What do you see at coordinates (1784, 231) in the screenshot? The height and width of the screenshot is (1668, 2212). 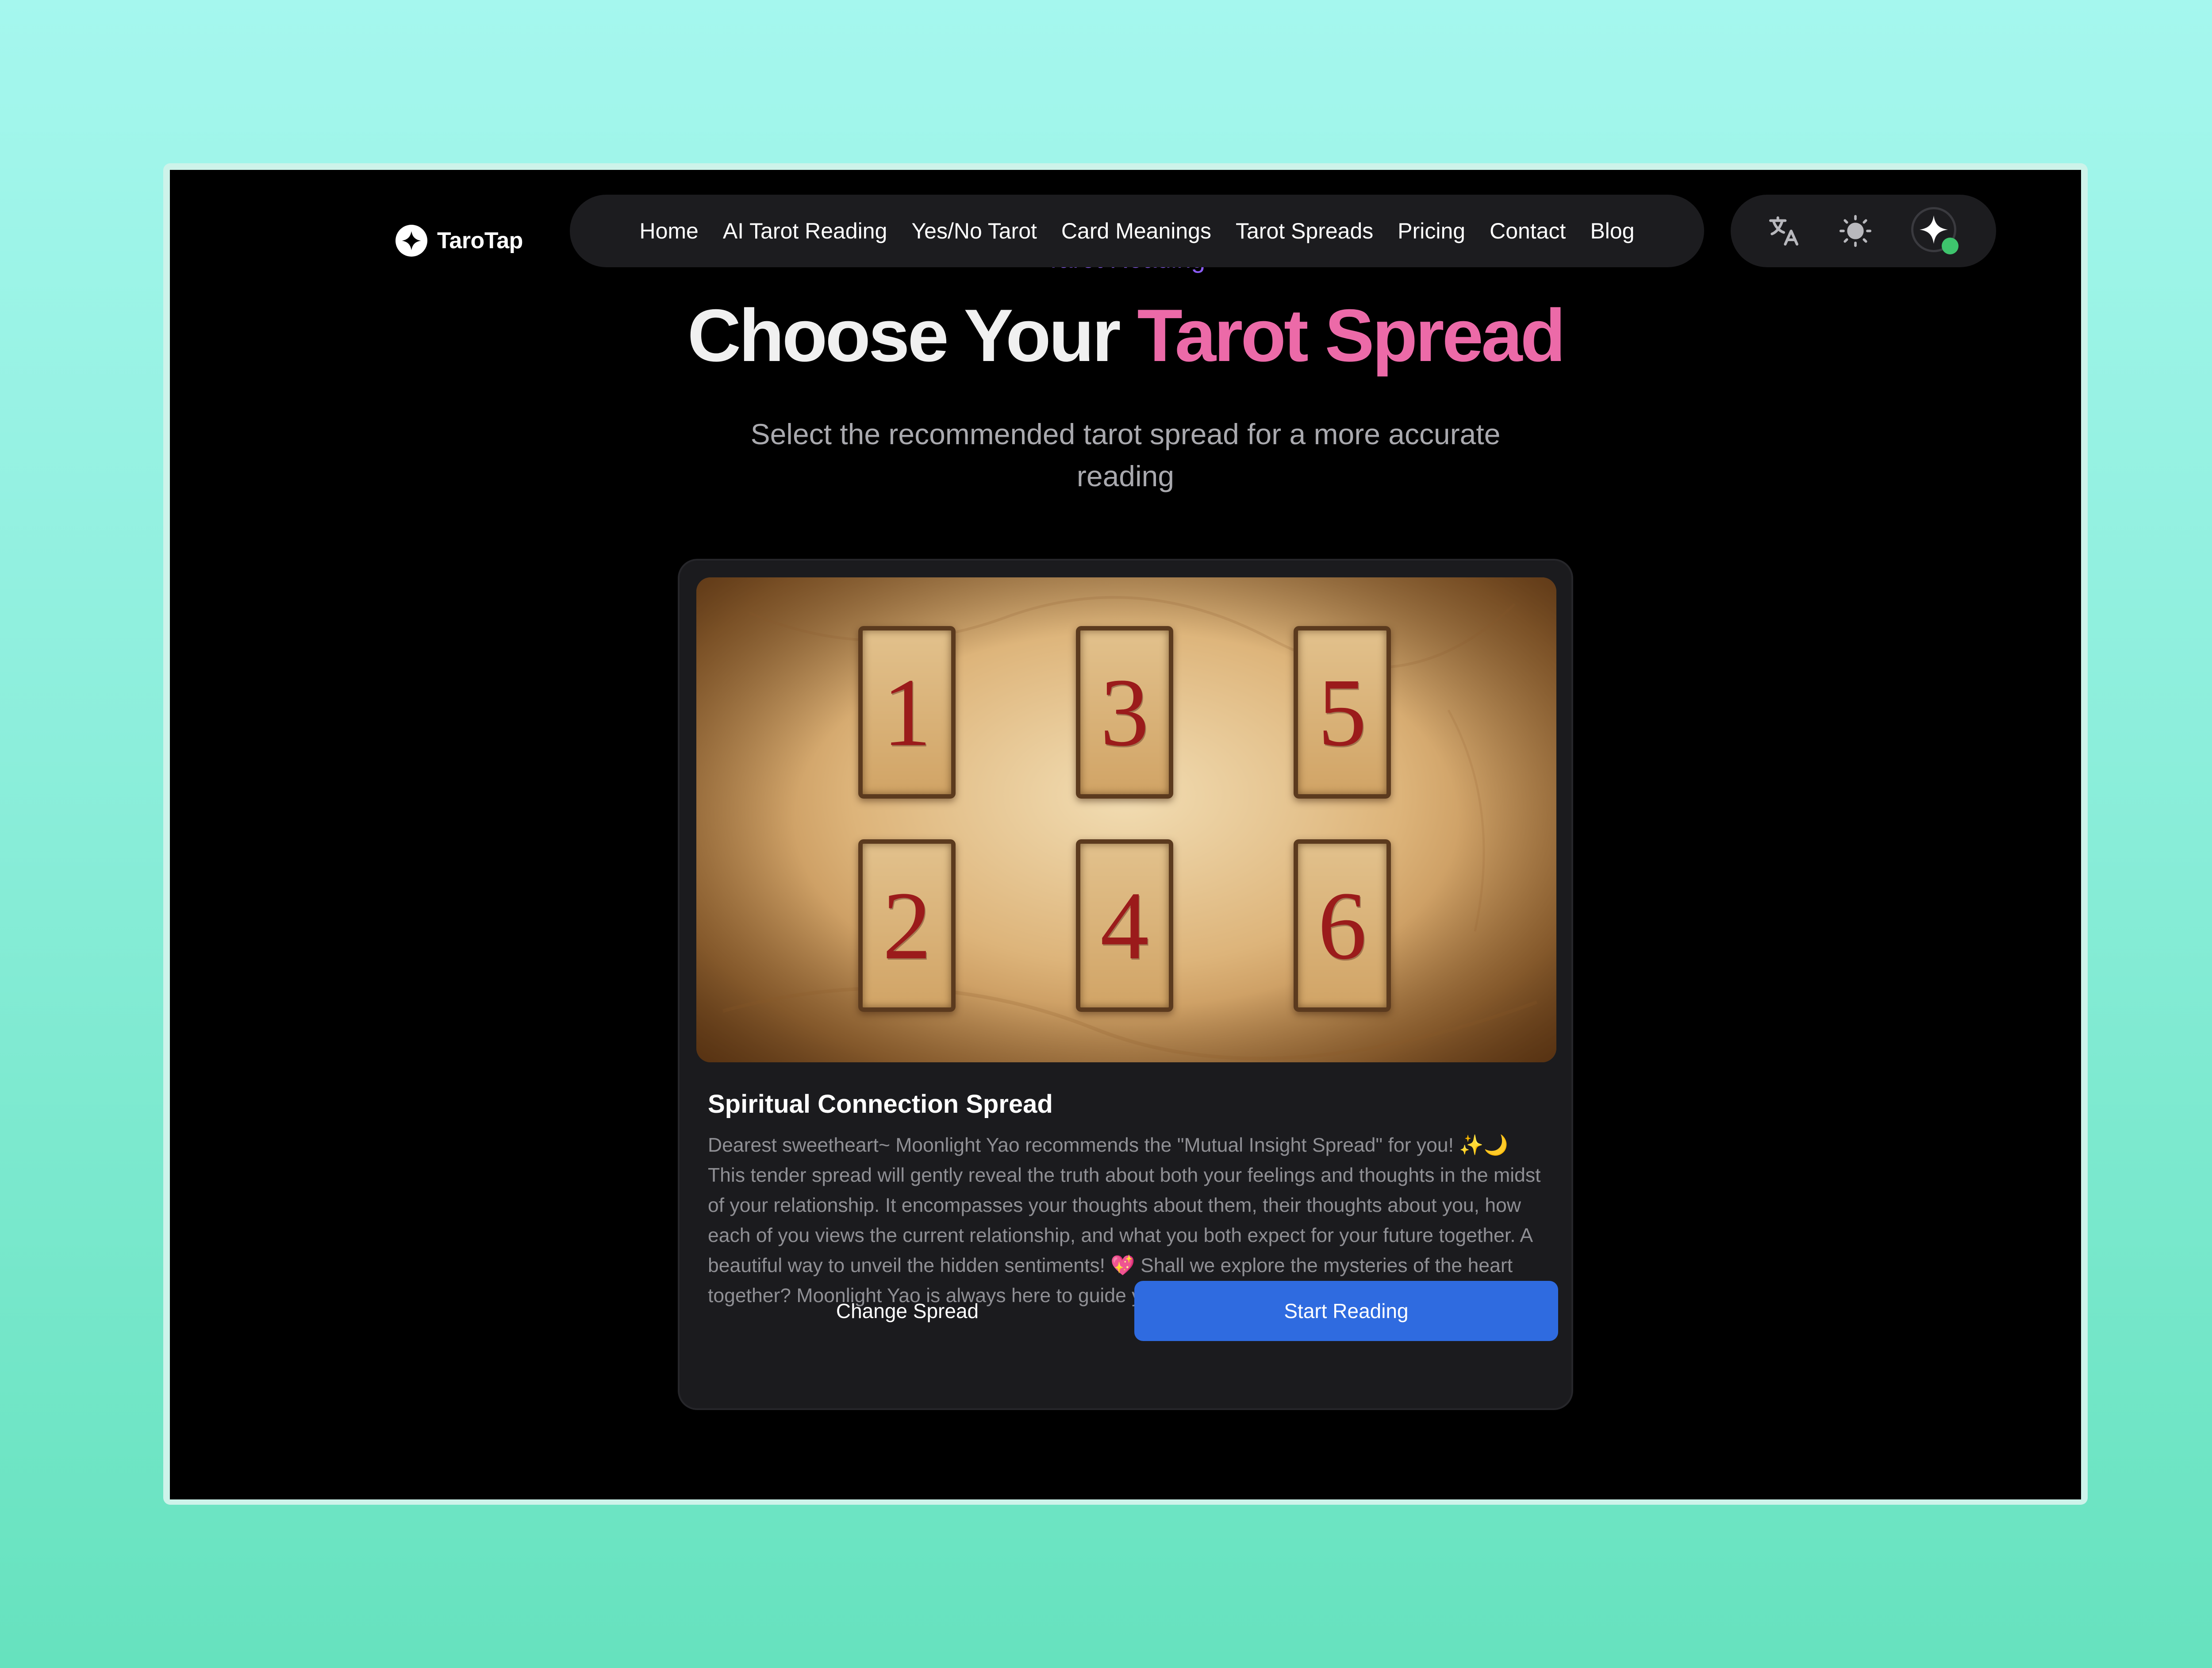 I see `translate-icon` at bounding box center [1784, 231].